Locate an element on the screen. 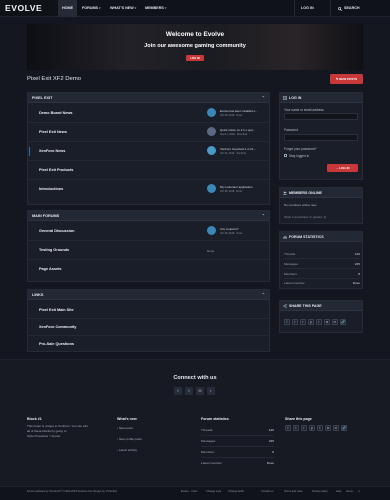 This screenshot has height=500, width=390. forum-title: Pixel Exit News is located at coordinates (53, 132).